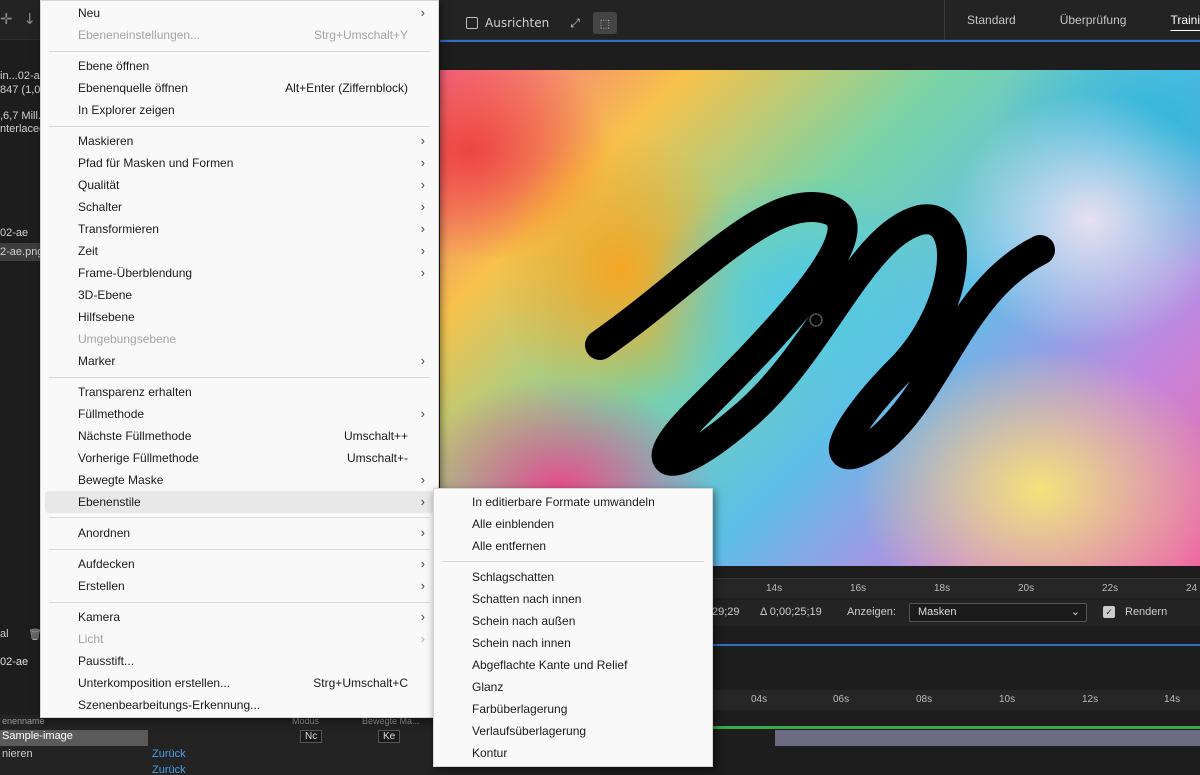 The width and height of the screenshot is (1200, 775). What do you see at coordinates (239, 185) in the screenshot?
I see `menu-item: Qualität ›` at bounding box center [239, 185].